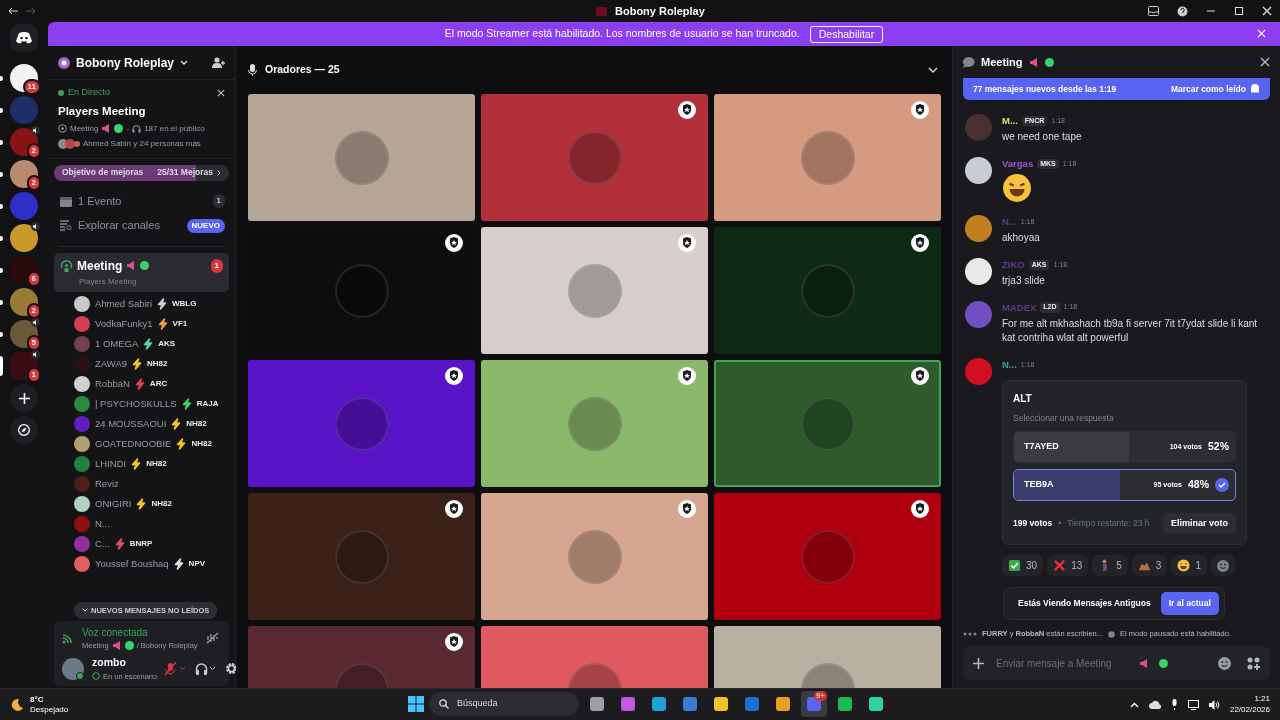 The image size is (1280, 720). I want to click on message-text: trja3 slide, so click(1024, 281).